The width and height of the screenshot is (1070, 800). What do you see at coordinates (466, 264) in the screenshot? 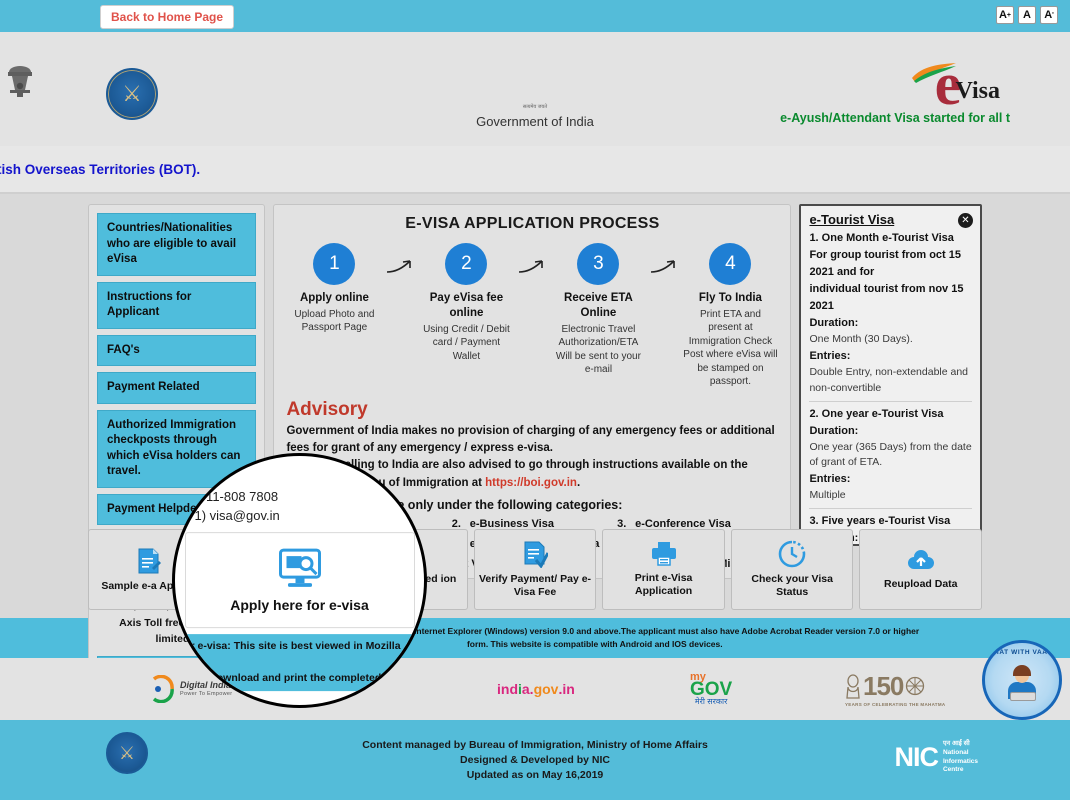
I see `step-2-number: 2` at bounding box center [466, 264].